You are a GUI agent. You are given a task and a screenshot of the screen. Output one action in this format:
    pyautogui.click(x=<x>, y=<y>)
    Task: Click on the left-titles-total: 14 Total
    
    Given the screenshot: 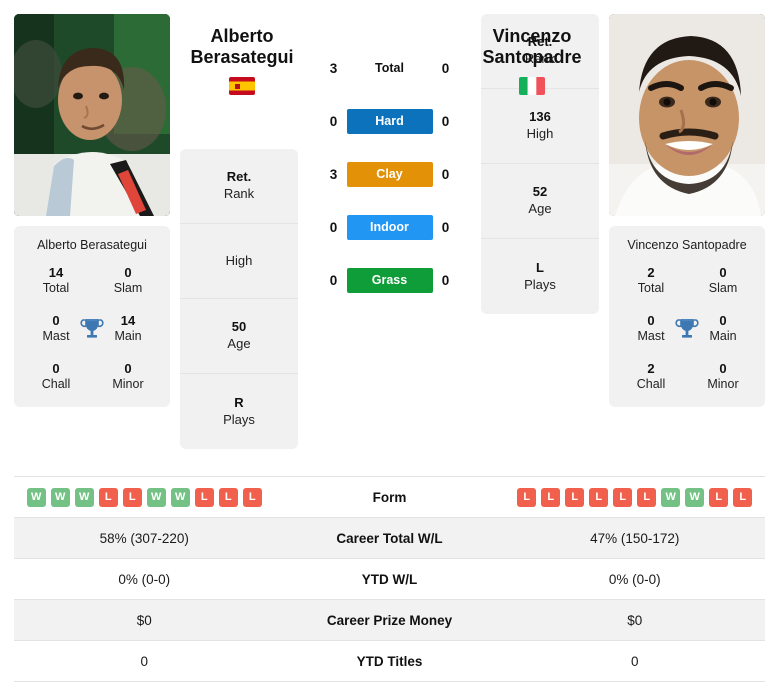 What is the action you would take?
    pyautogui.click(x=56, y=281)
    